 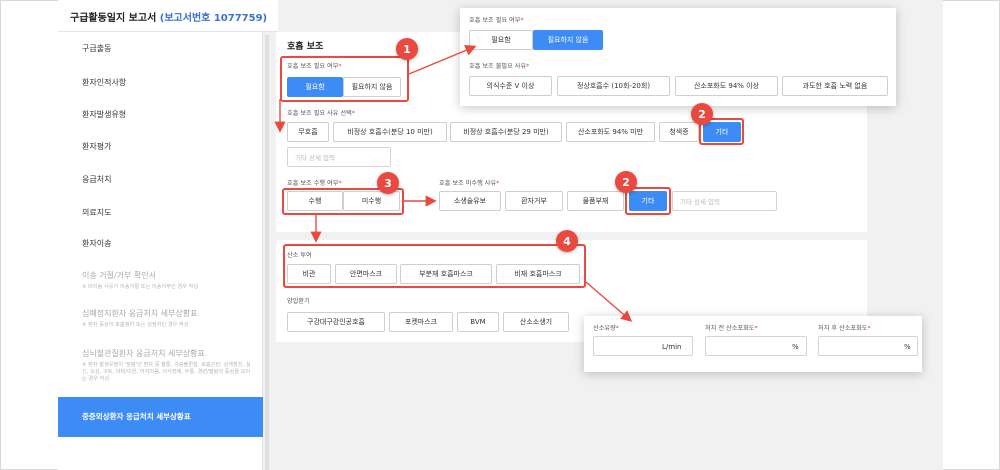 What do you see at coordinates (388, 183) in the screenshot?
I see `step-badge-3: 3` at bounding box center [388, 183].